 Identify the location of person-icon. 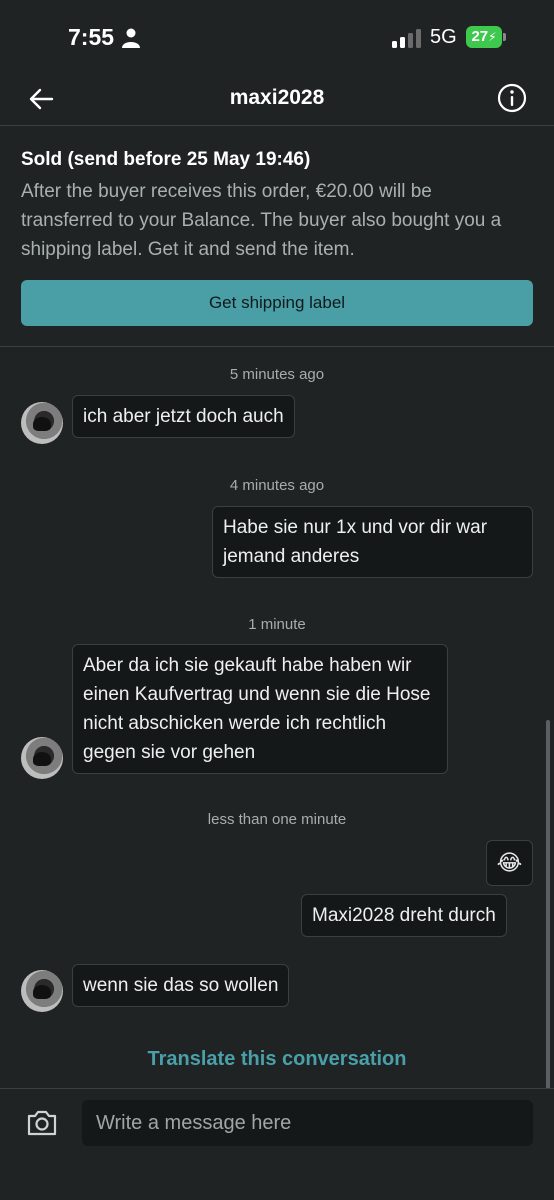
(131, 38).